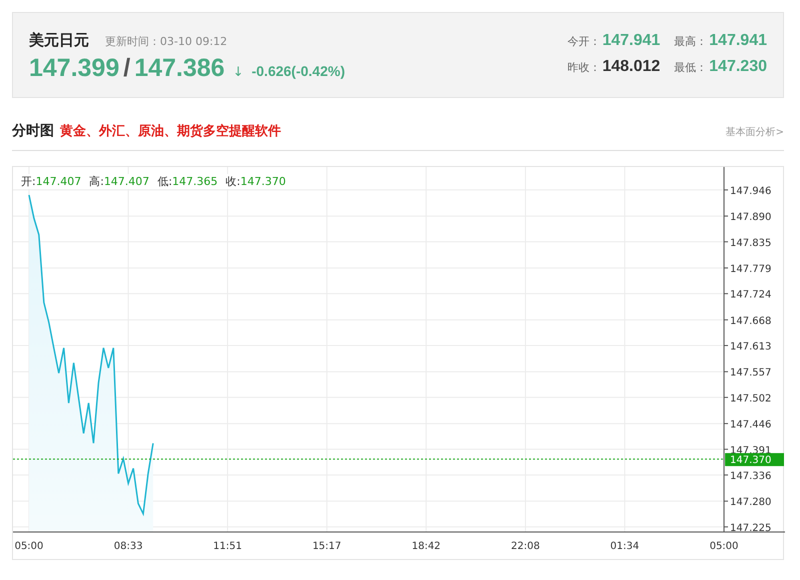  Describe the element at coordinates (751, 191) in the screenshot. I see `y-tick-label: 147.946` at that location.